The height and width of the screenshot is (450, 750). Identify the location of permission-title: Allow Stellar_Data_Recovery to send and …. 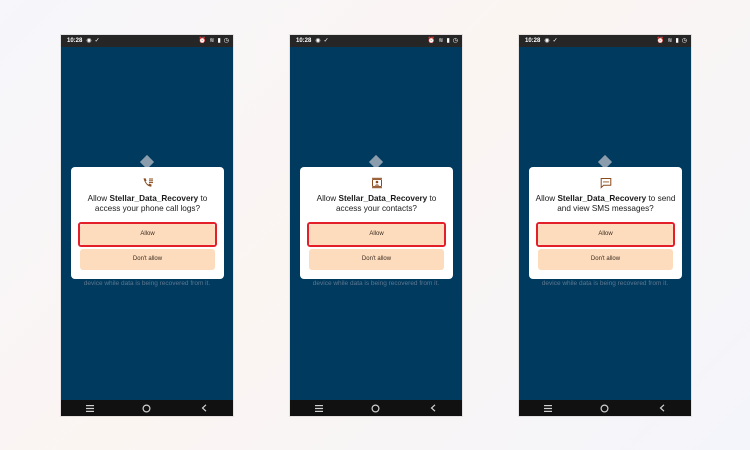
(605, 204).